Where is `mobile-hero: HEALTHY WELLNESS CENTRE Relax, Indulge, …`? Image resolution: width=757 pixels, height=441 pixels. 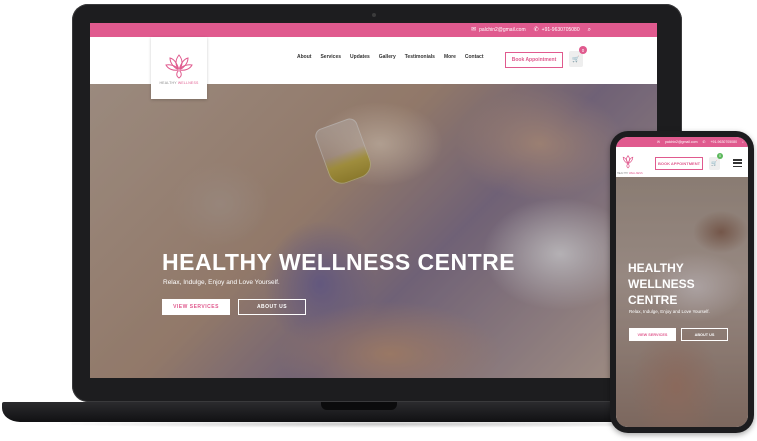
mobile-hero: HEALTHY WELLNESS CENTRE Relax, Indulge, … is located at coordinates (682, 302).